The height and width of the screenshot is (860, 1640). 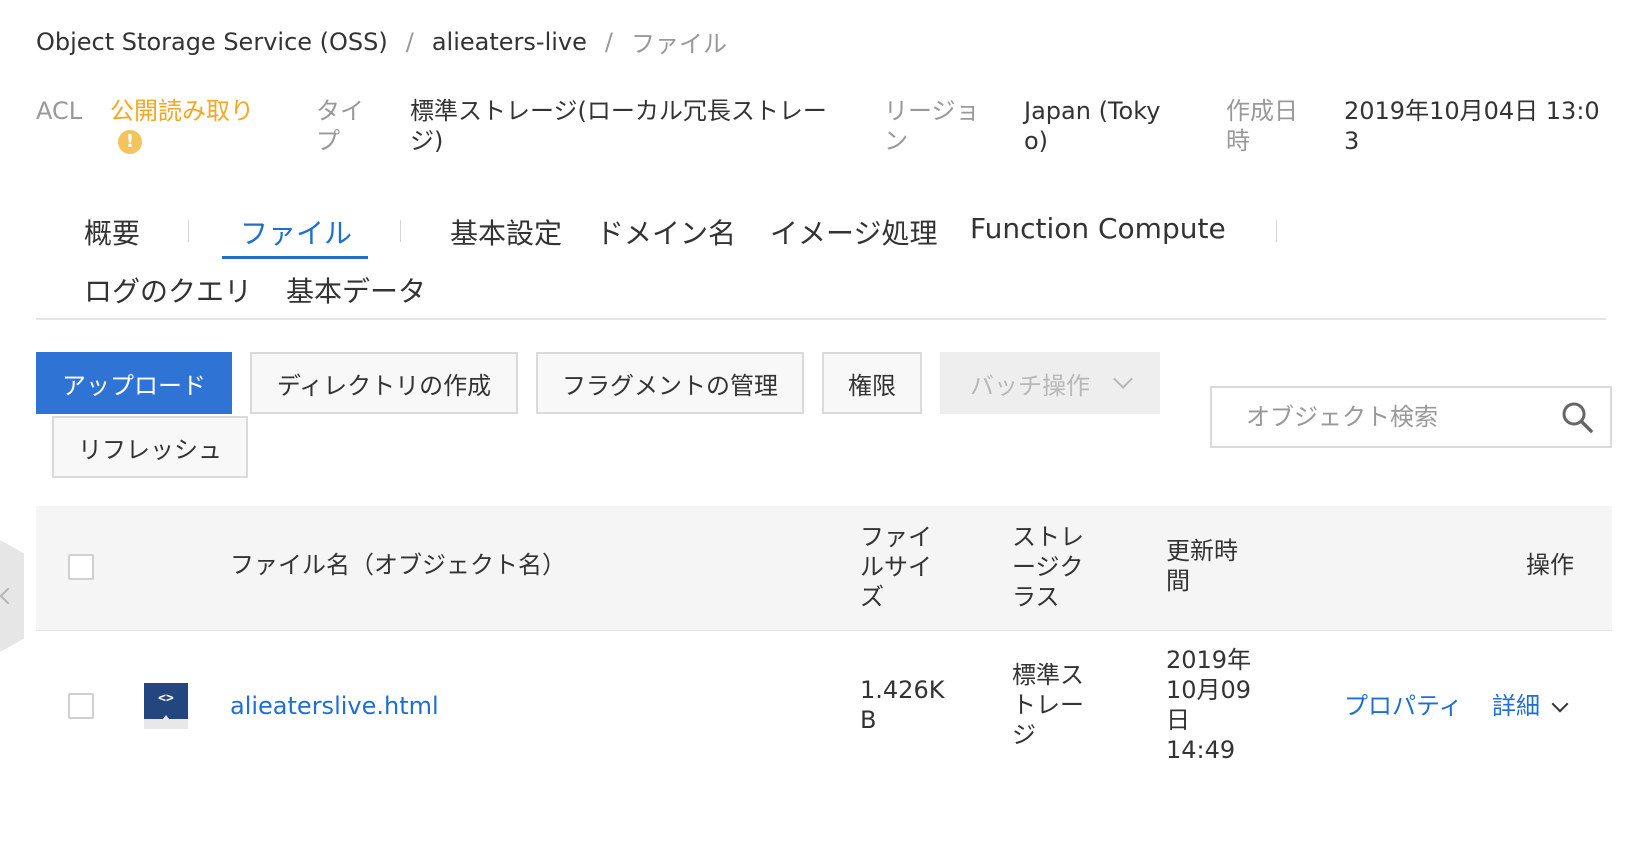 What do you see at coordinates (182, 111) in the screenshot?
I see `acl-value: 公開読み取り` at bounding box center [182, 111].